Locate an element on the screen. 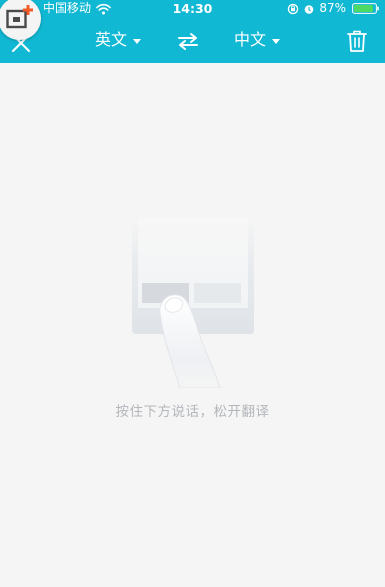 The width and height of the screenshot is (385, 587). status-bar: 中国移动 14:30 87% is located at coordinates (192, 8).